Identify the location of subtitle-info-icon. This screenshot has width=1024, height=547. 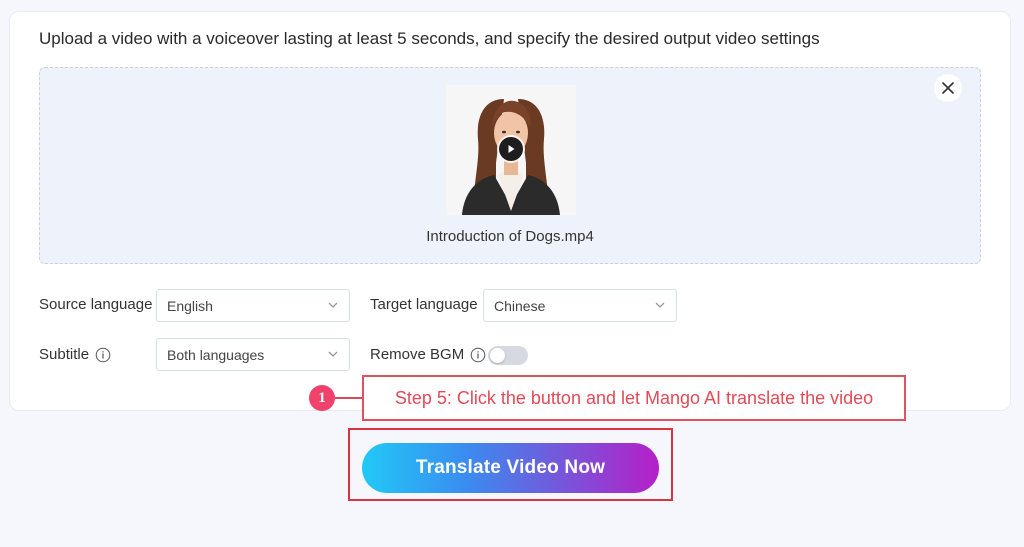
(103, 355).